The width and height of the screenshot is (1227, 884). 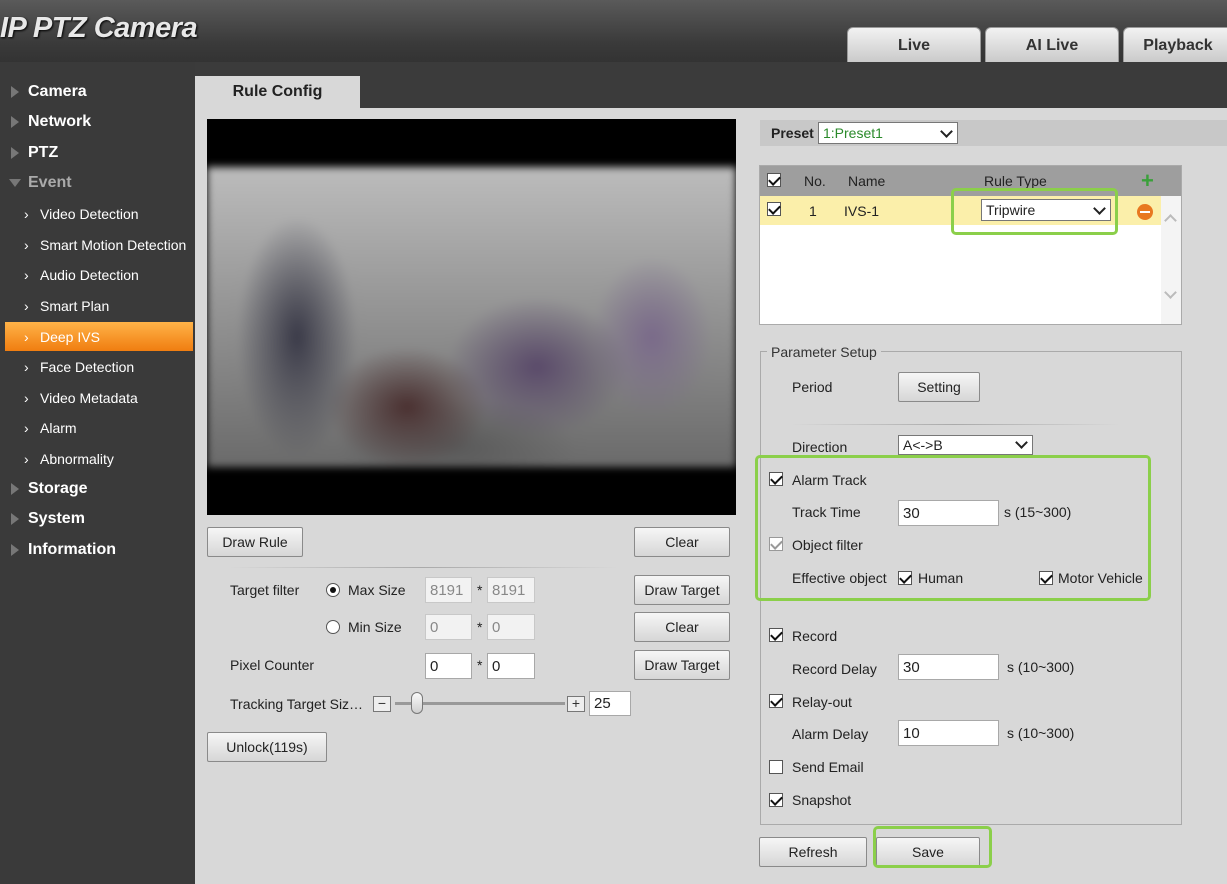 What do you see at coordinates (375, 627) in the screenshot?
I see `min-size-label: Min Size` at bounding box center [375, 627].